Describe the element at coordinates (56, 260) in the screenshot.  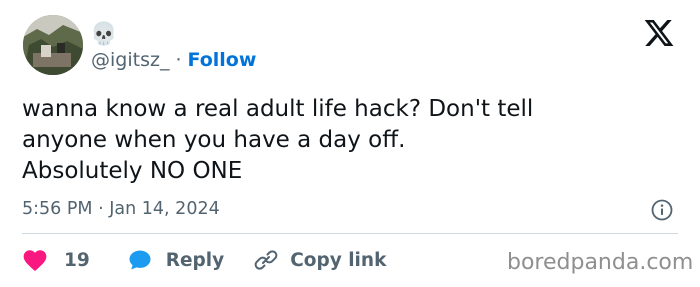
I see `like-button: 19` at that location.